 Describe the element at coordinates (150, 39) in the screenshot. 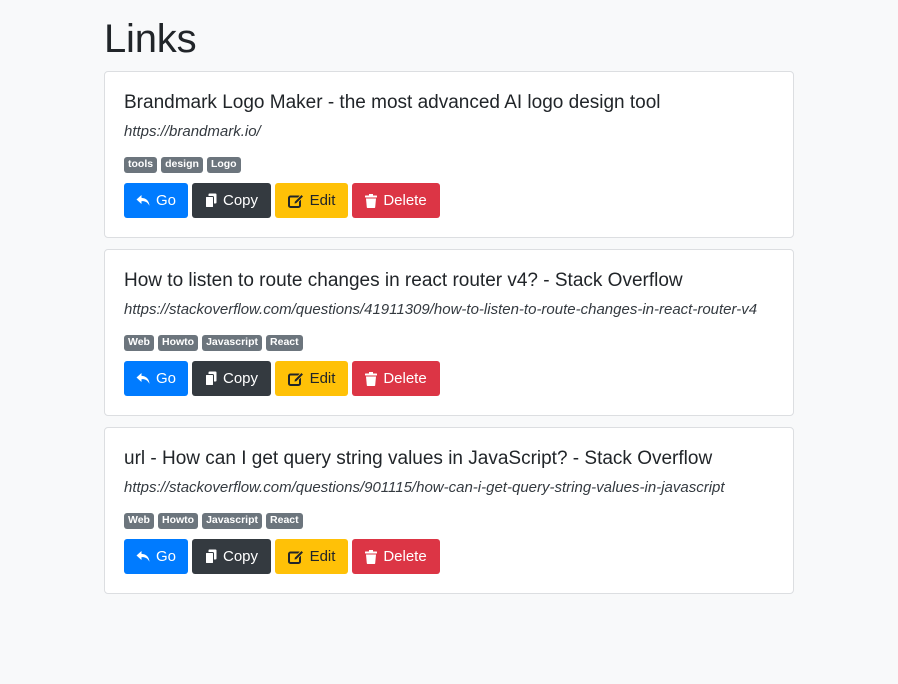

I see `page-title: Links` at that location.